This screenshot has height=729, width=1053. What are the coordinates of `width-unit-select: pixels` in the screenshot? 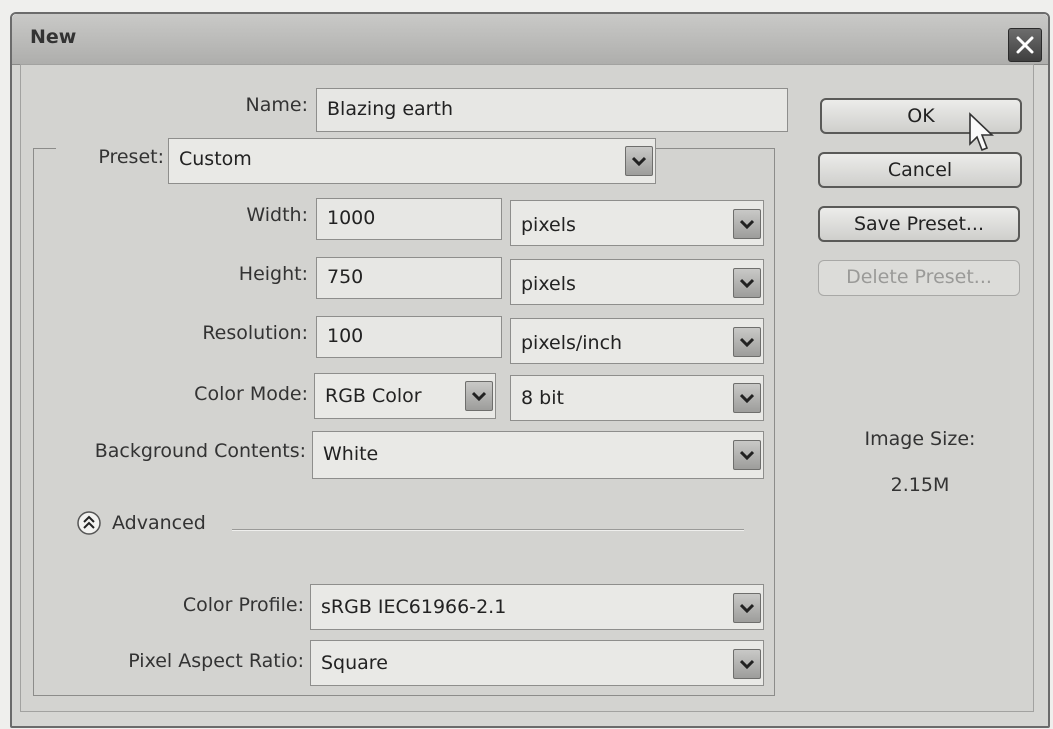 It's located at (637, 223).